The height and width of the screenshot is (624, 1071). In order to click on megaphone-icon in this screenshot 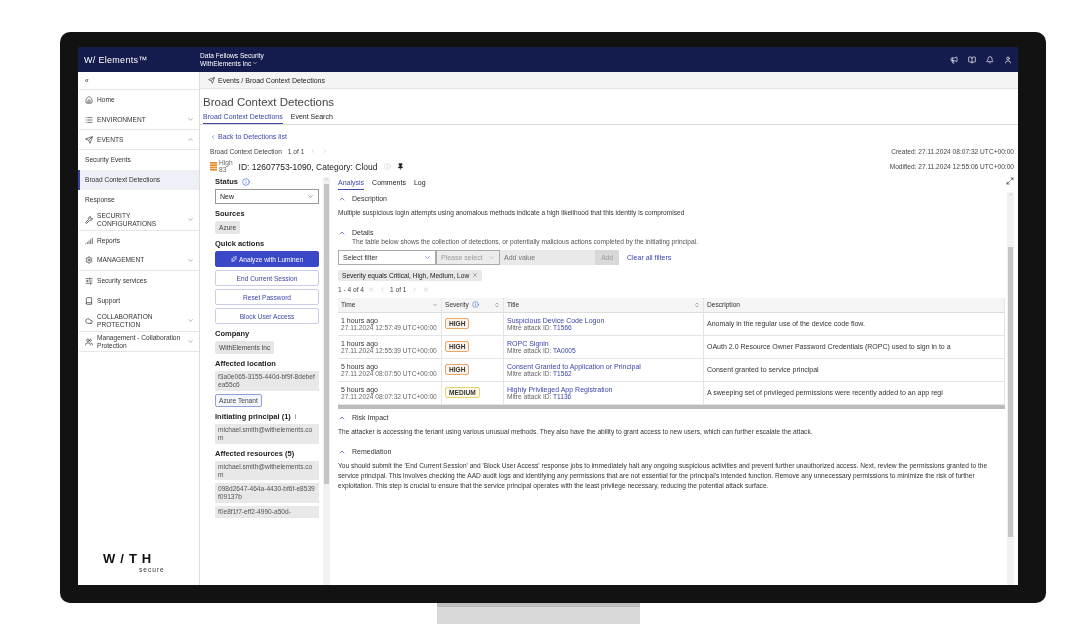, I will do `click(954, 59)`.